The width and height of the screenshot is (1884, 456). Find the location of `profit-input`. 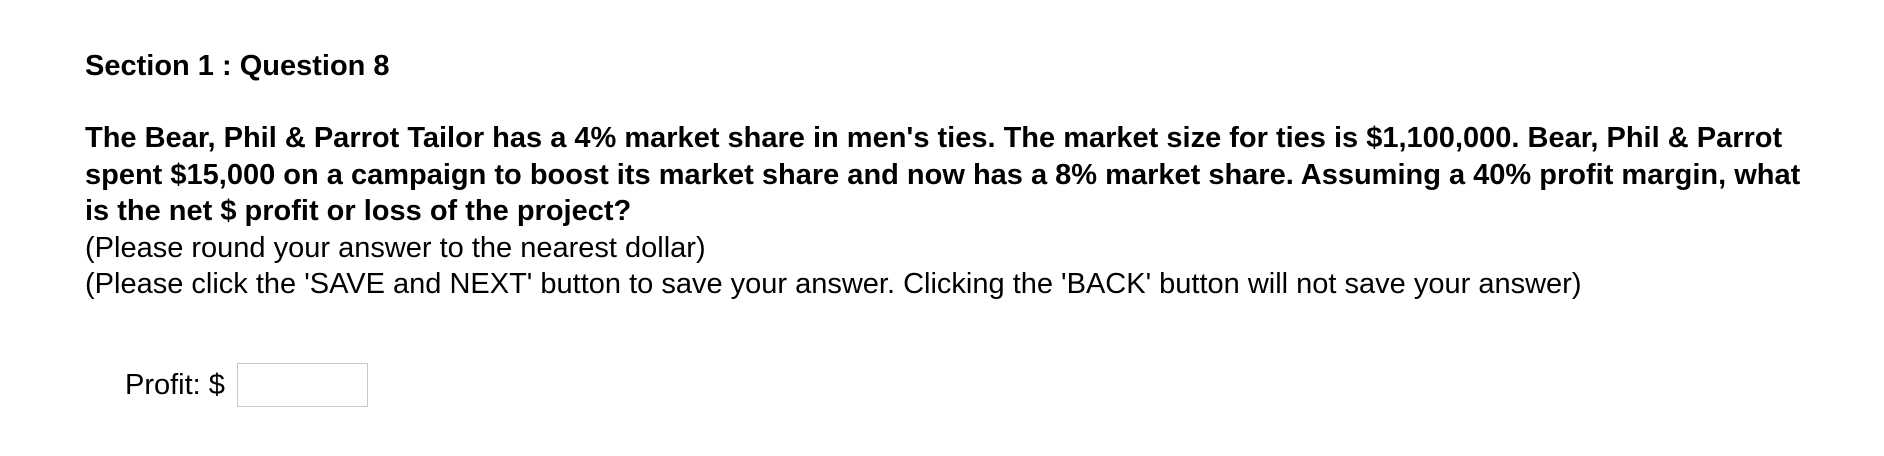

profit-input is located at coordinates (302, 385).